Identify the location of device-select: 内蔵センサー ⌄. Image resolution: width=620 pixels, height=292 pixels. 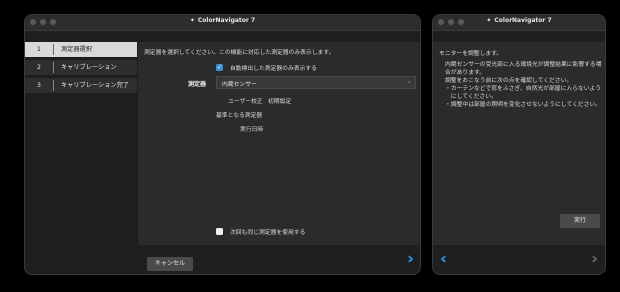
(316, 82).